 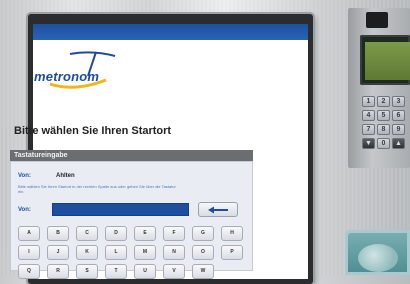 I want to click on station-input-value, so click(x=54, y=215).